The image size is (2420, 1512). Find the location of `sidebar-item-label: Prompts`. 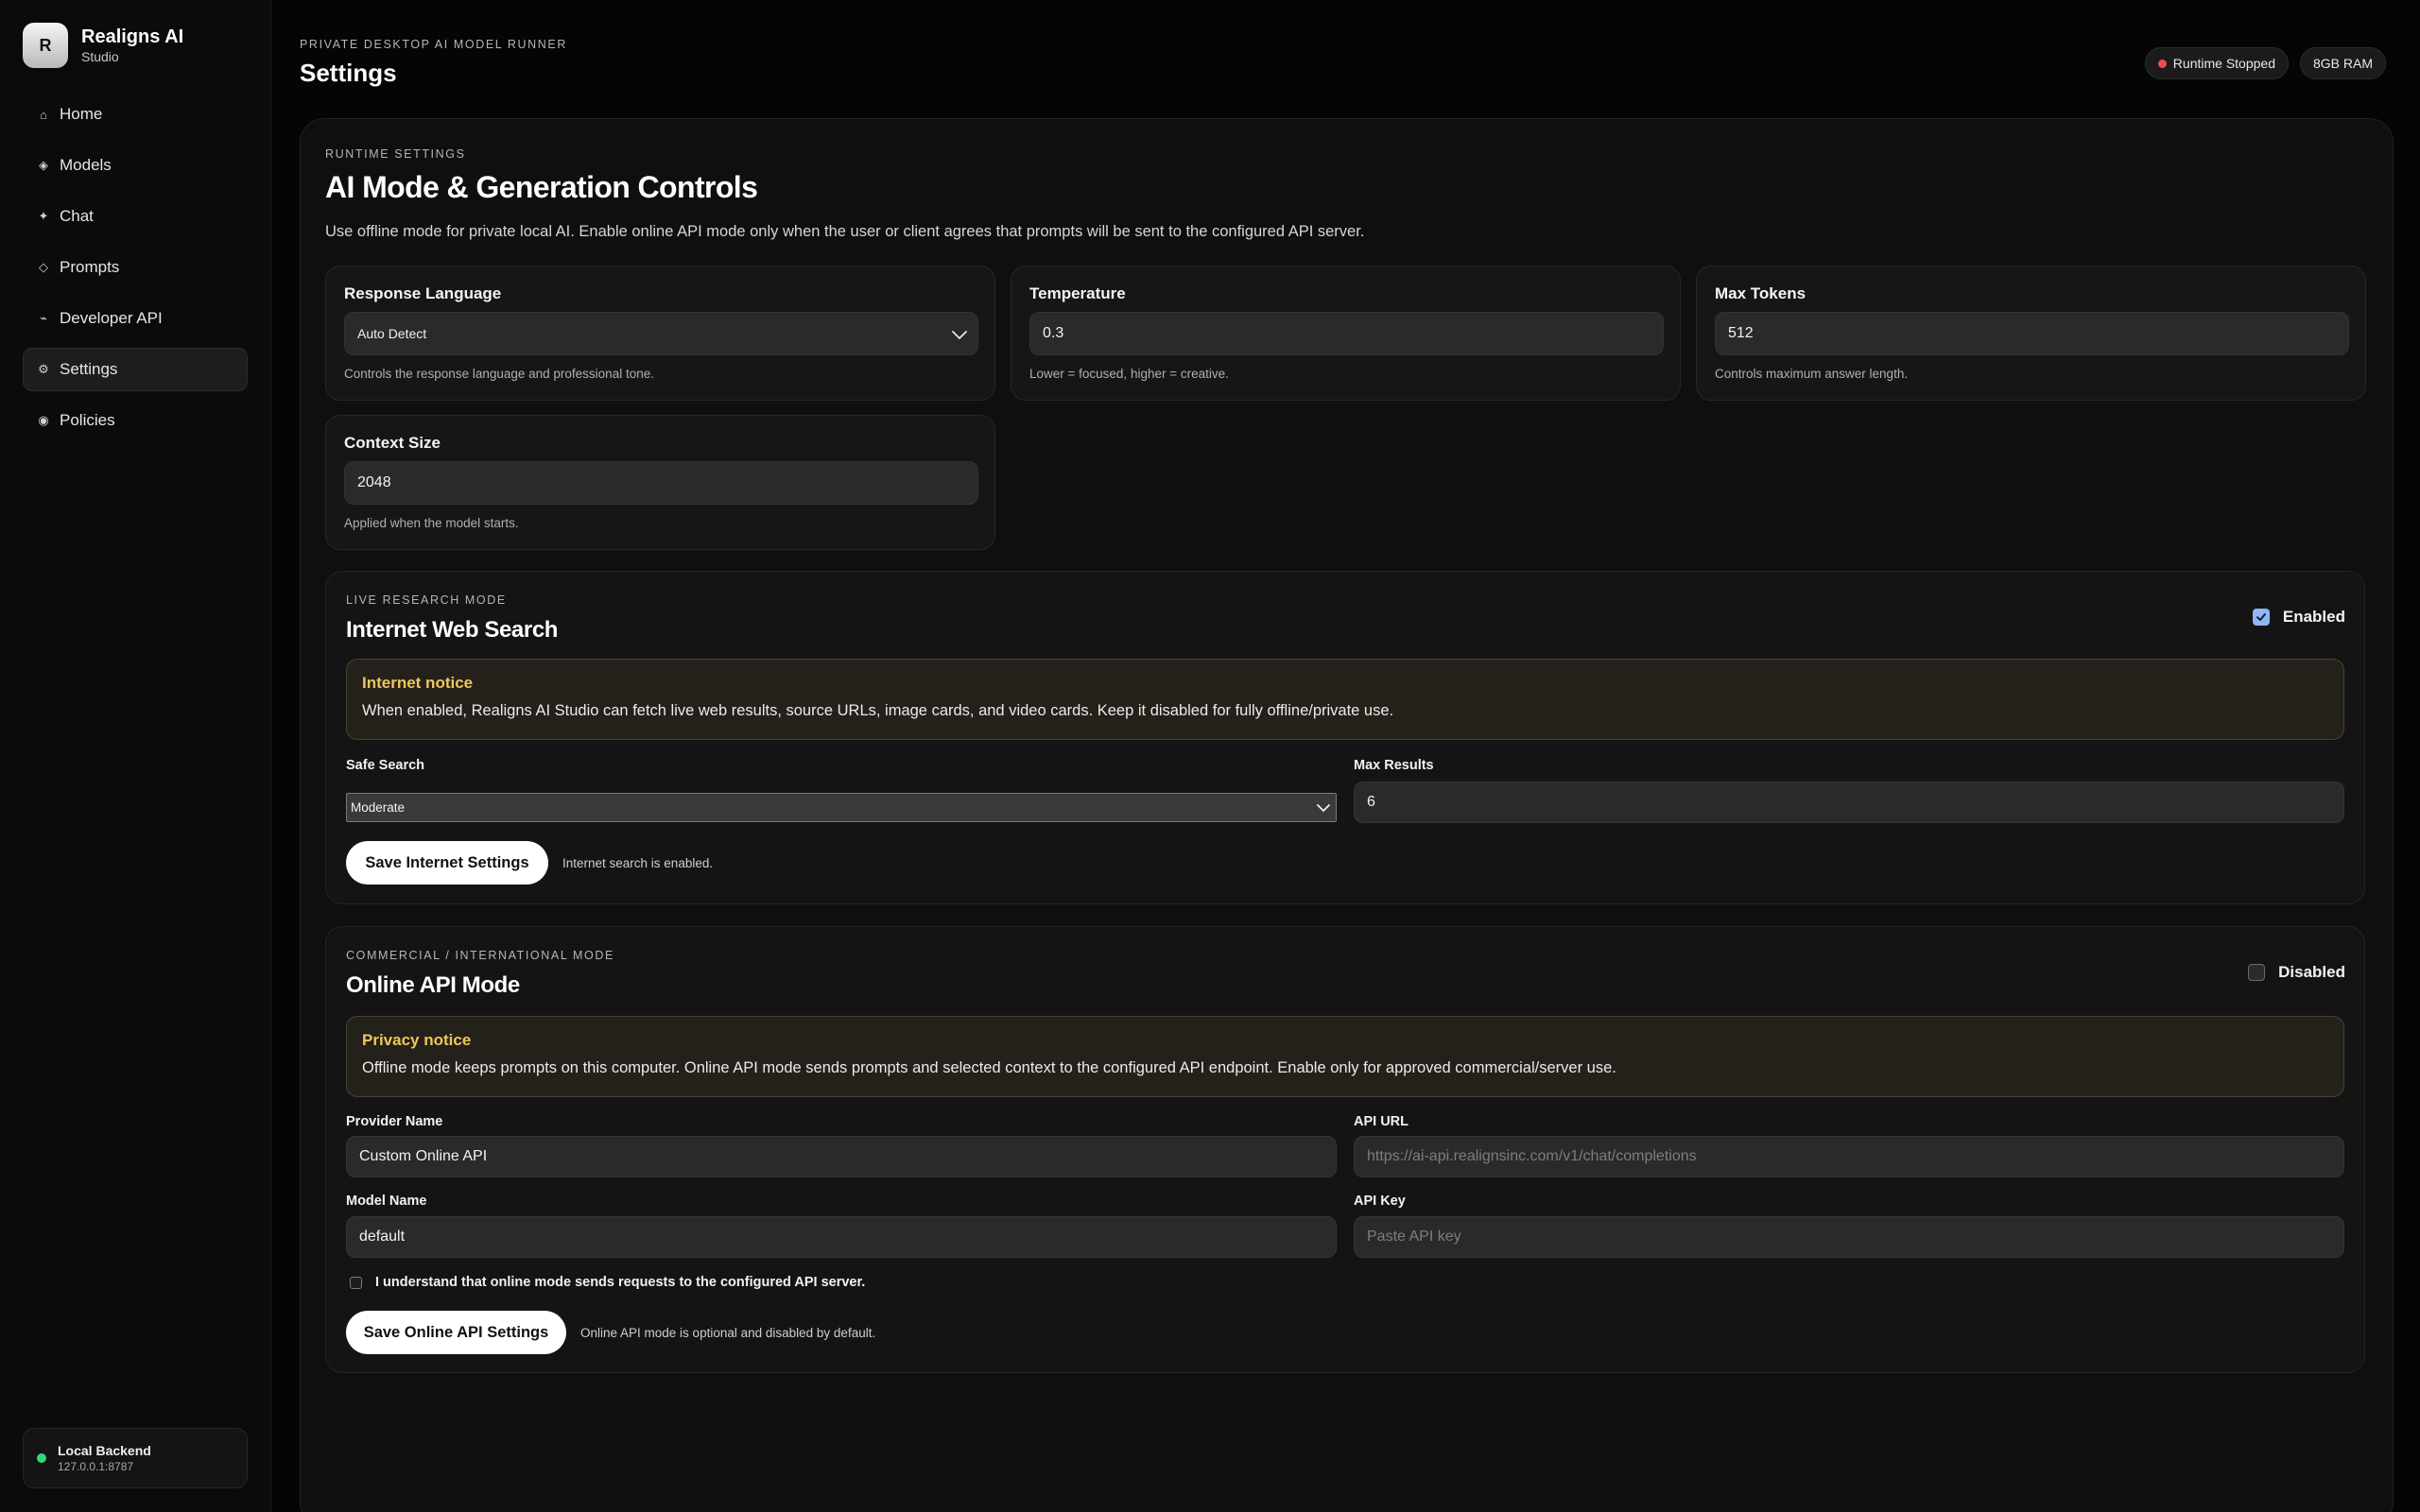

sidebar-item-label: Prompts is located at coordinates (90, 267).